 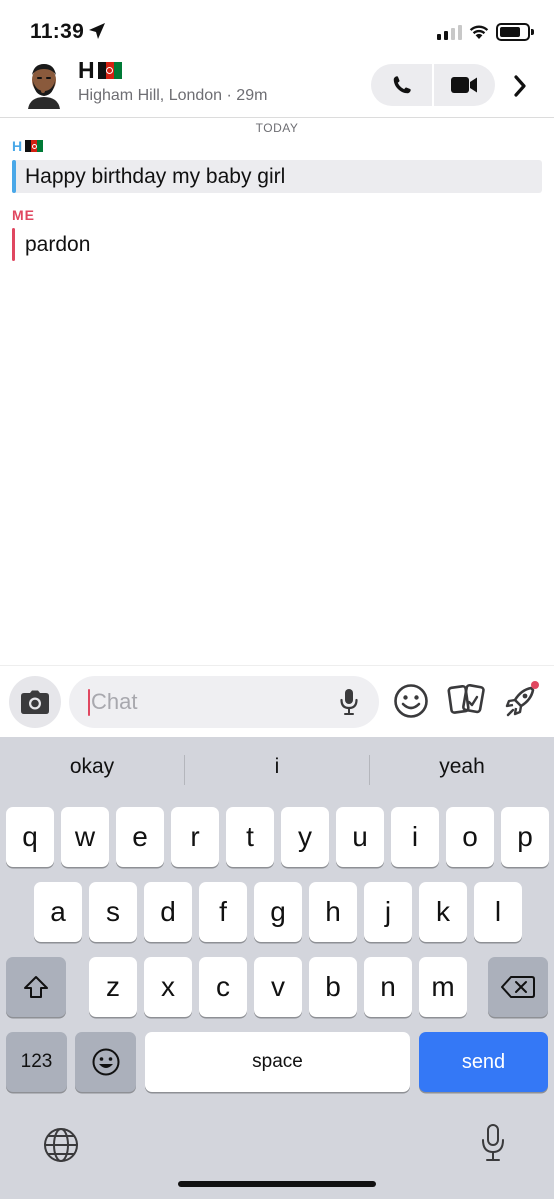 What do you see at coordinates (462, 767) in the screenshot?
I see `suggestion-3: yeah` at bounding box center [462, 767].